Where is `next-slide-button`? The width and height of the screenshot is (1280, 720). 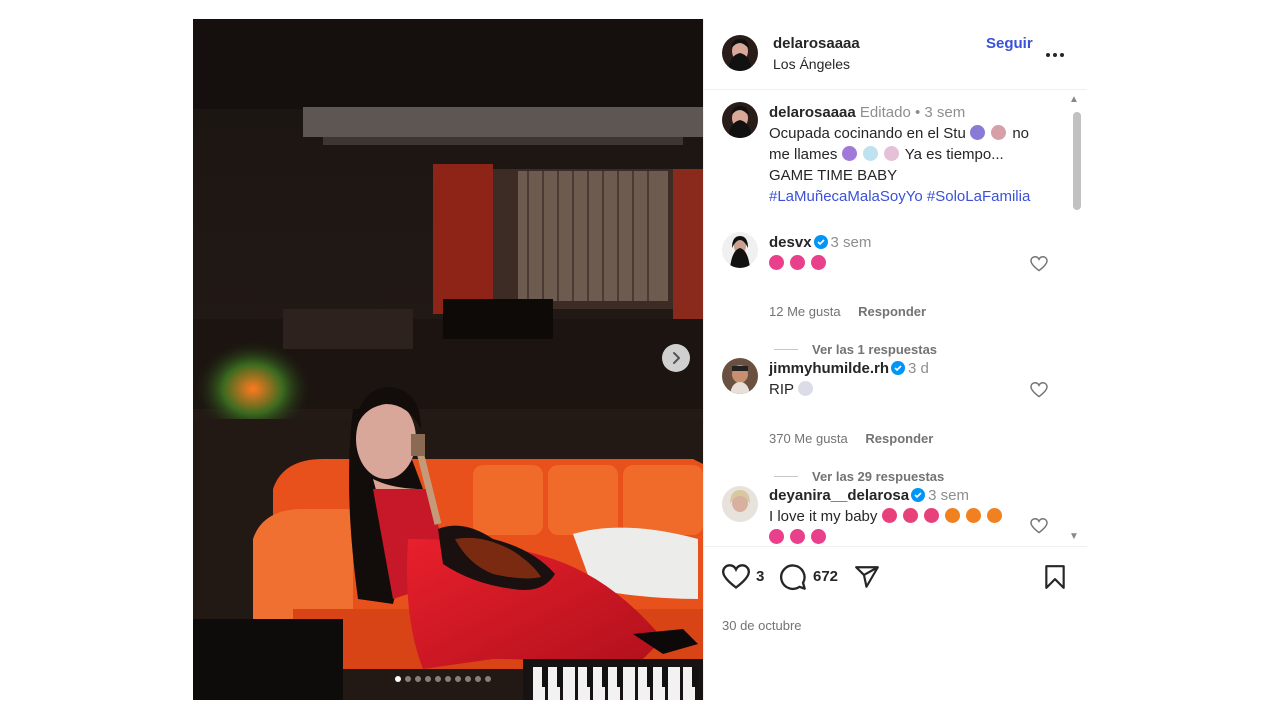 next-slide-button is located at coordinates (676, 358).